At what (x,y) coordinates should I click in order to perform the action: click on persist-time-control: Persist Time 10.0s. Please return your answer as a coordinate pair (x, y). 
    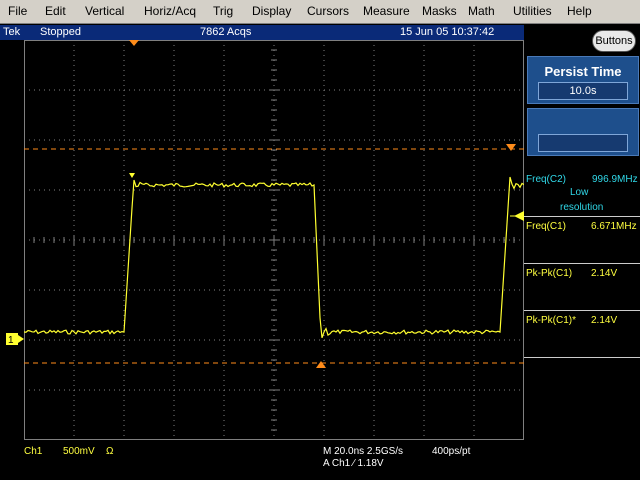
    Looking at the image, I should click on (583, 80).